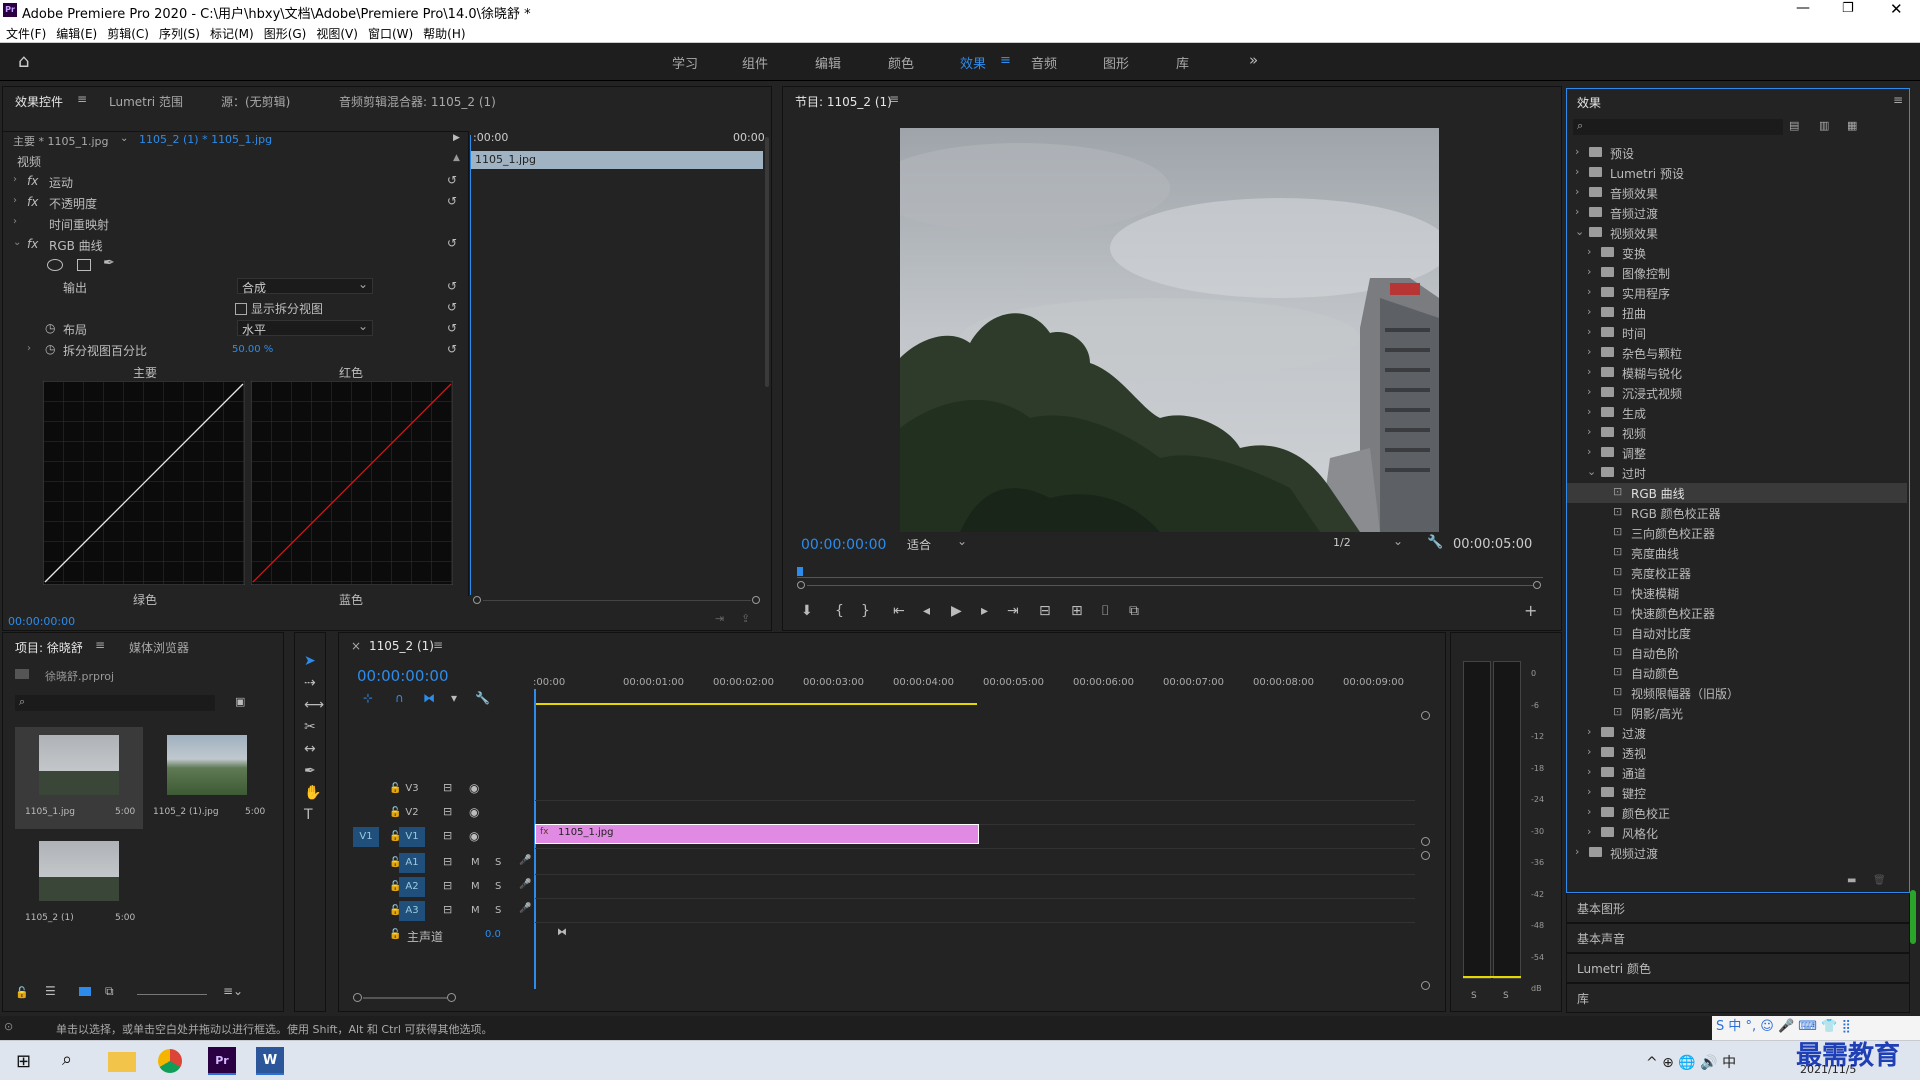 The image size is (1920, 1080). Describe the element at coordinates (1737, 273) in the screenshot. I see `effects-tree-item: › 图像控制` at that location.